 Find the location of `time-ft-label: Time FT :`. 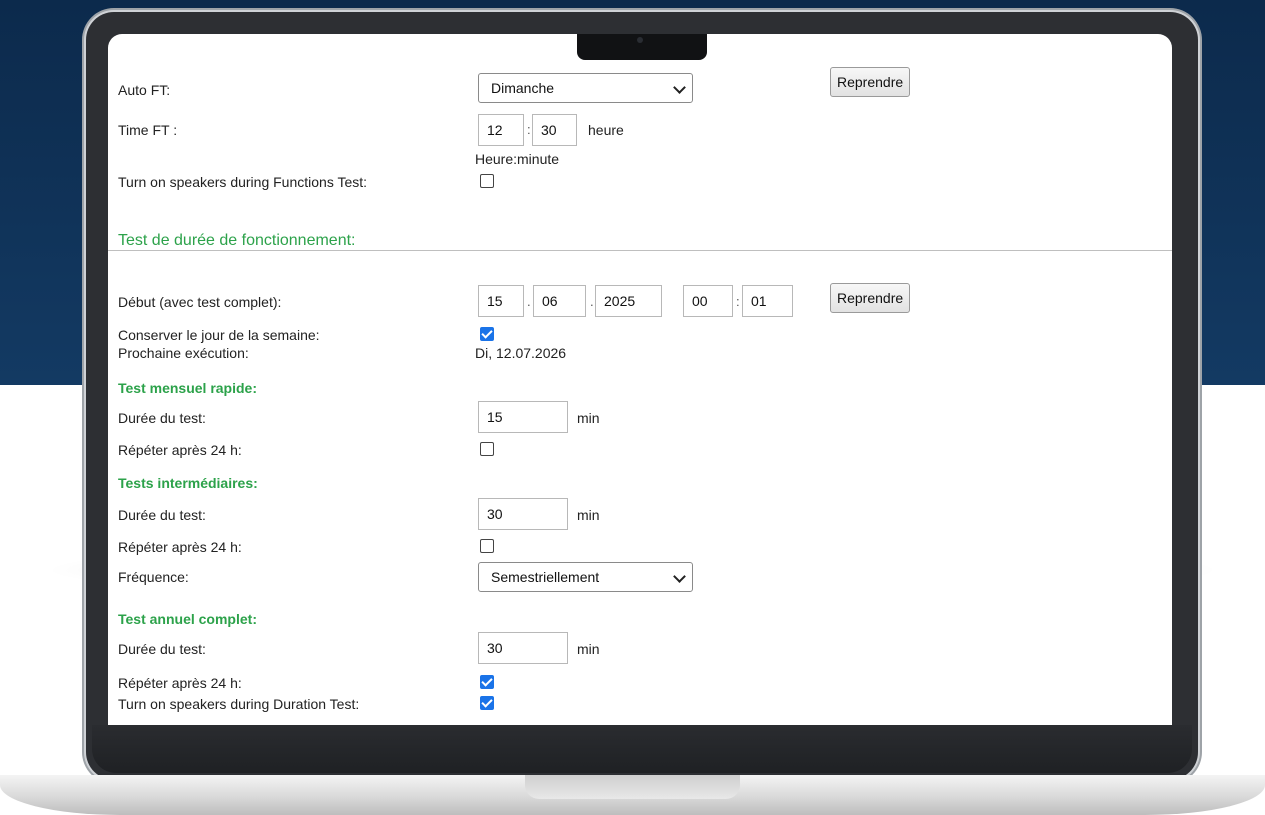

time-ft-label: Time FT : is located at coordinates (148, 130).